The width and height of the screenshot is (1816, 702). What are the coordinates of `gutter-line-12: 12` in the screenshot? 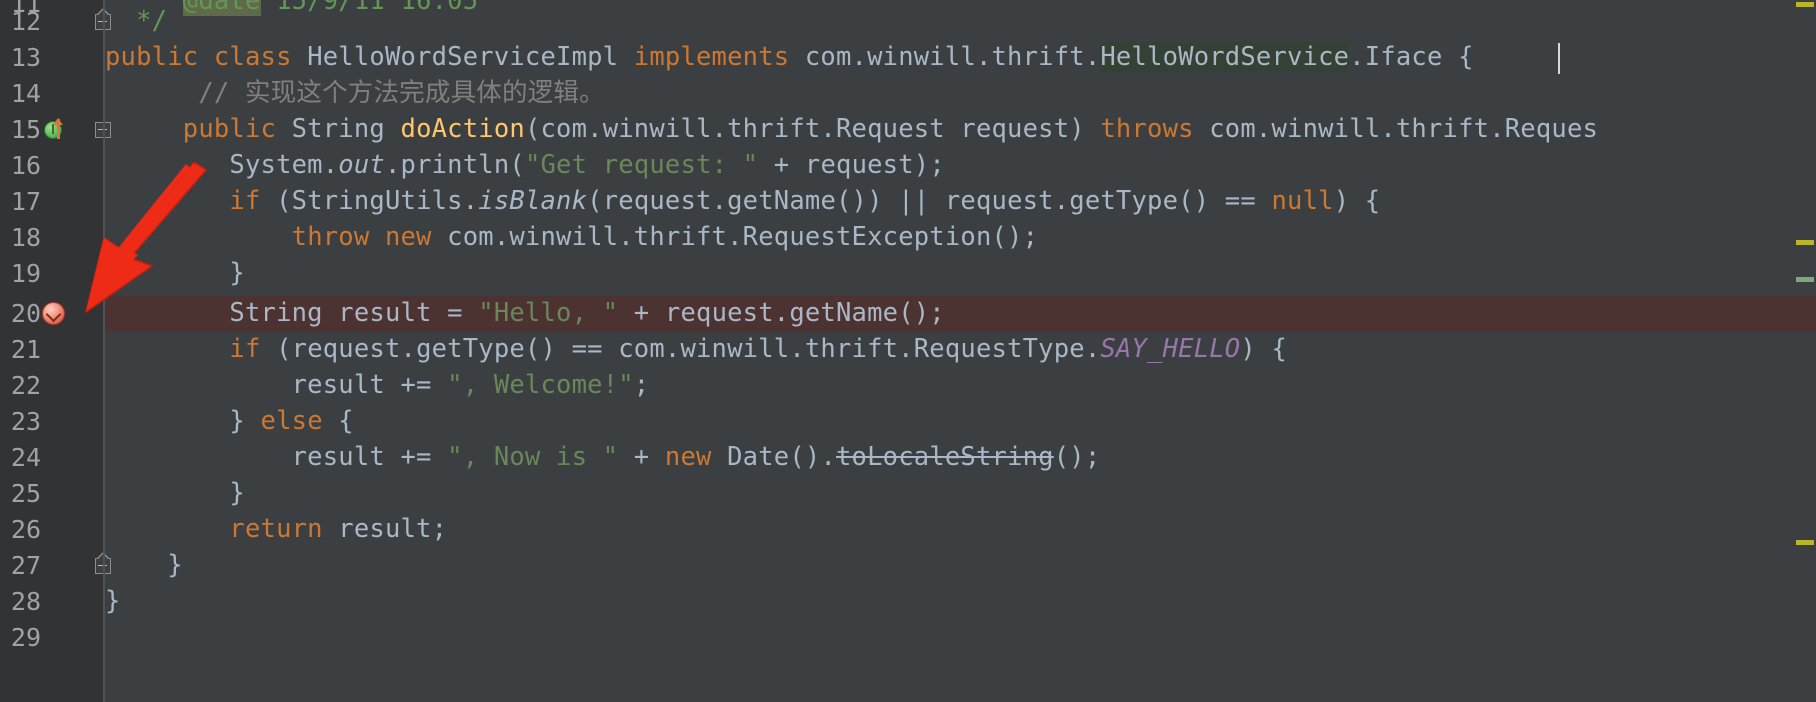 It's located at (55, 22).